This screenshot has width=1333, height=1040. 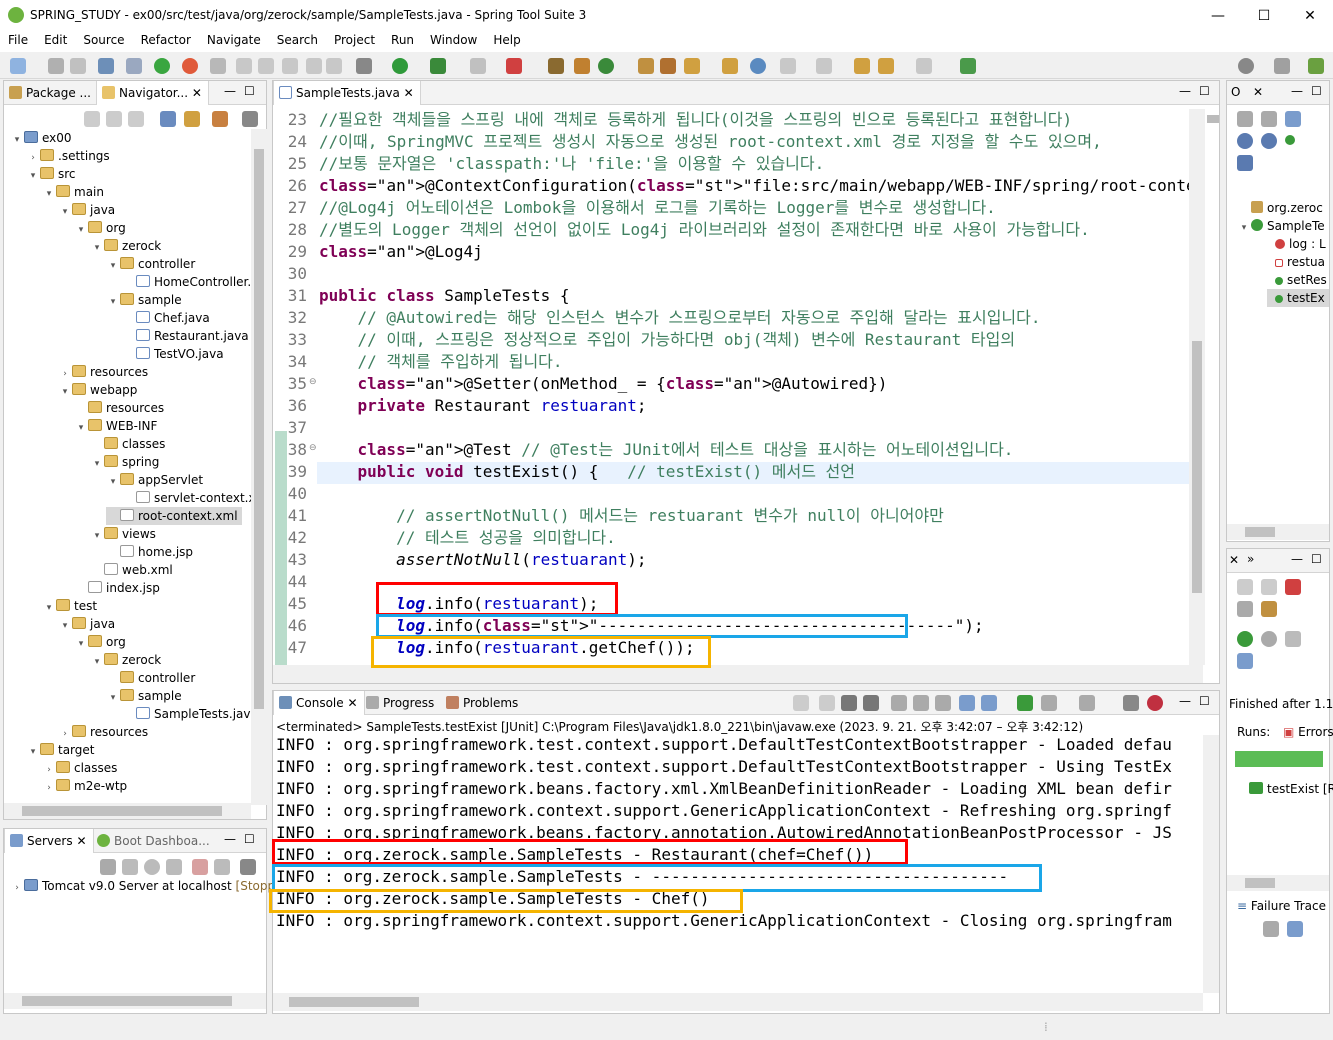 What do you see at coordinates (60, 750) in the screenshot?
I see `tree-item: ▾ target` at bounding box center [60, 750].